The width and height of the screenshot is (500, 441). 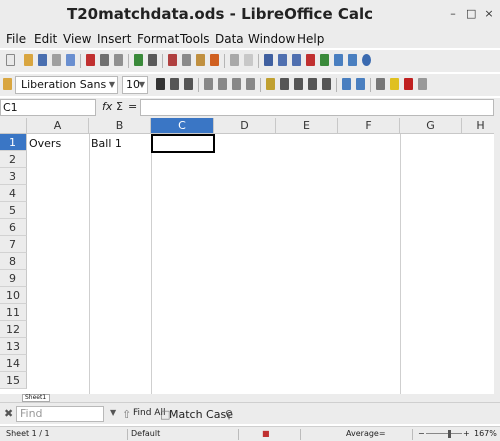 What do you see at coordinates (7, 84) in the screenshot?
I see `styles-icon` at bounding box center [7, 84].